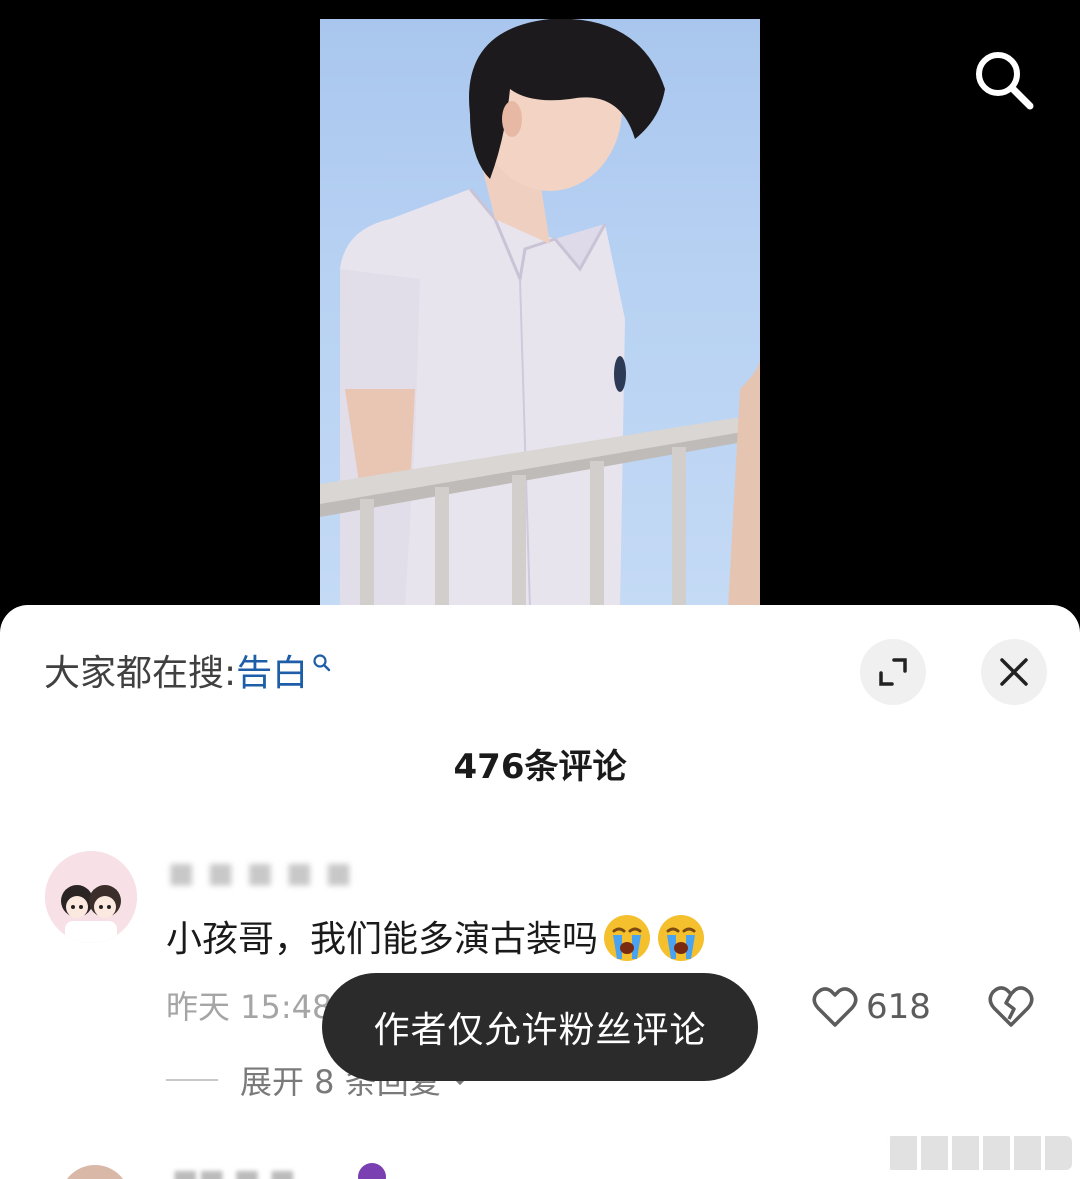 The height and width of the screenshot is (1179, 1080). What do you see at coordinates (540, 1027) in the screenshot?
I see `toast-message: 作者仅允许粉丝评论` at bounding box center [540, 1027].